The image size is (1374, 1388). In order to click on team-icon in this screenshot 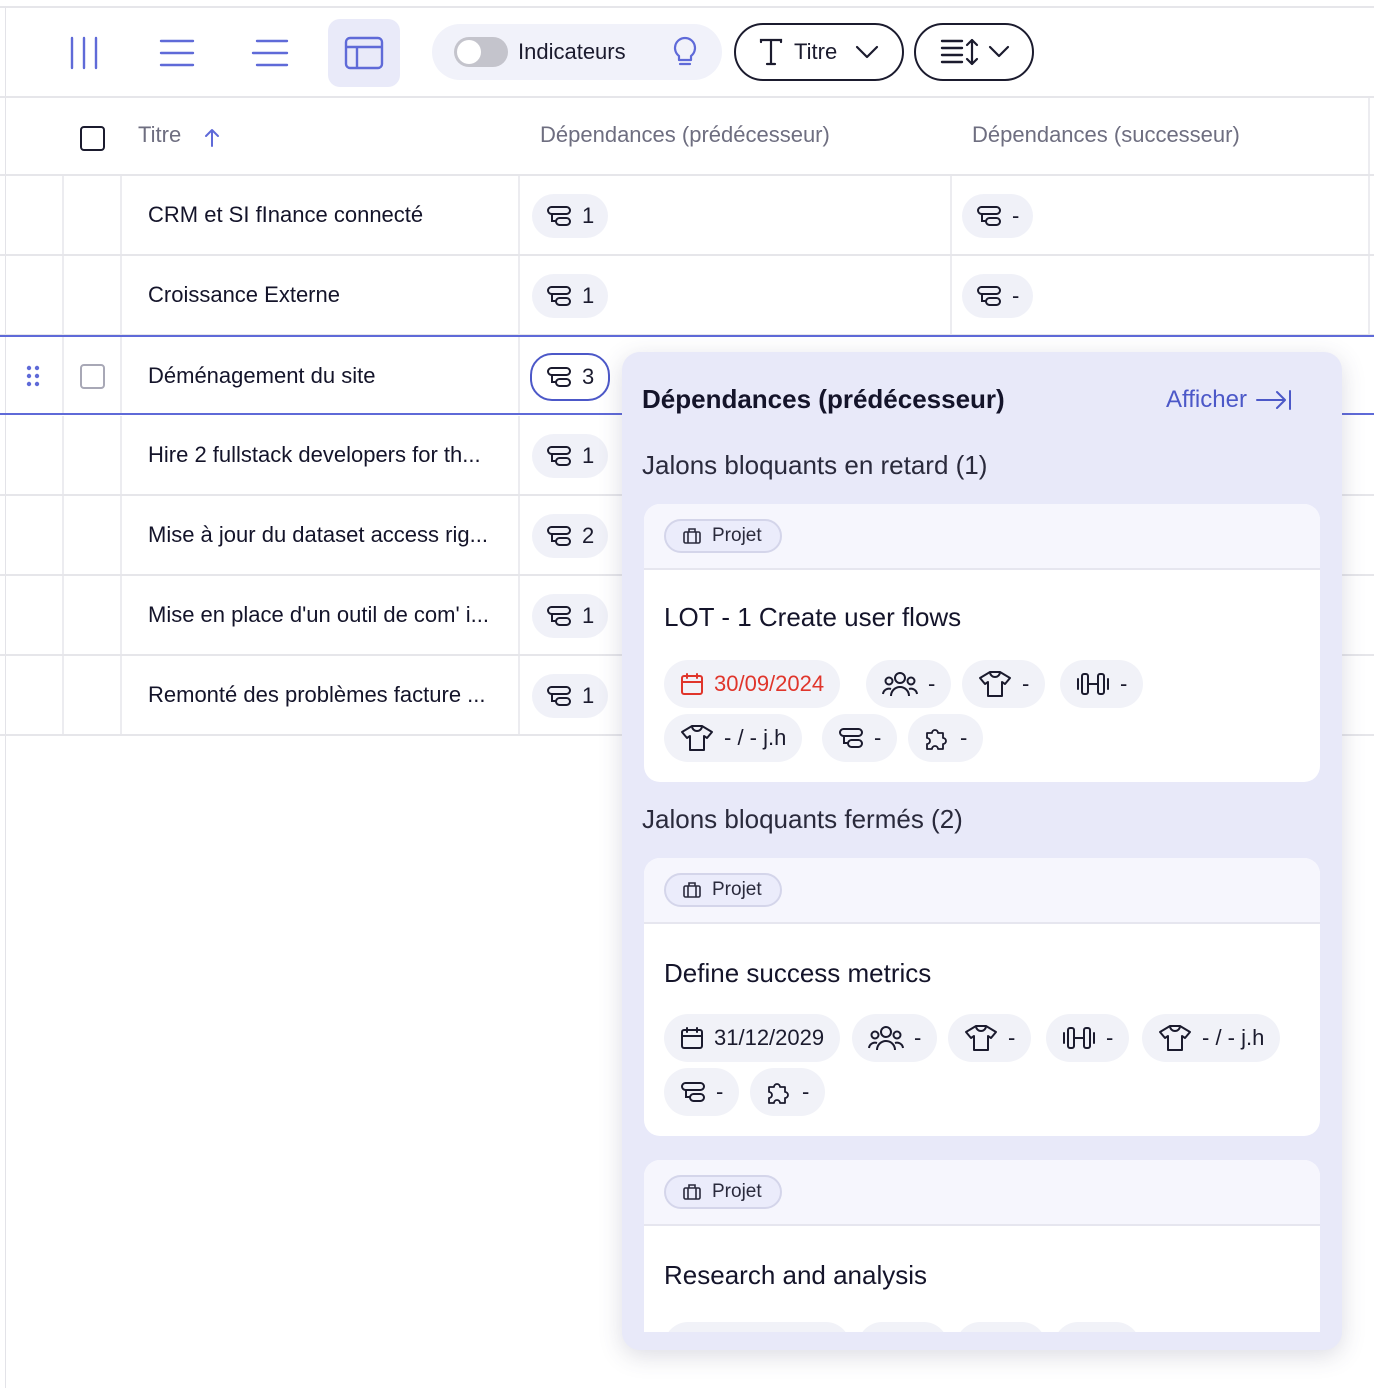, I will do `click(900, 684)`.